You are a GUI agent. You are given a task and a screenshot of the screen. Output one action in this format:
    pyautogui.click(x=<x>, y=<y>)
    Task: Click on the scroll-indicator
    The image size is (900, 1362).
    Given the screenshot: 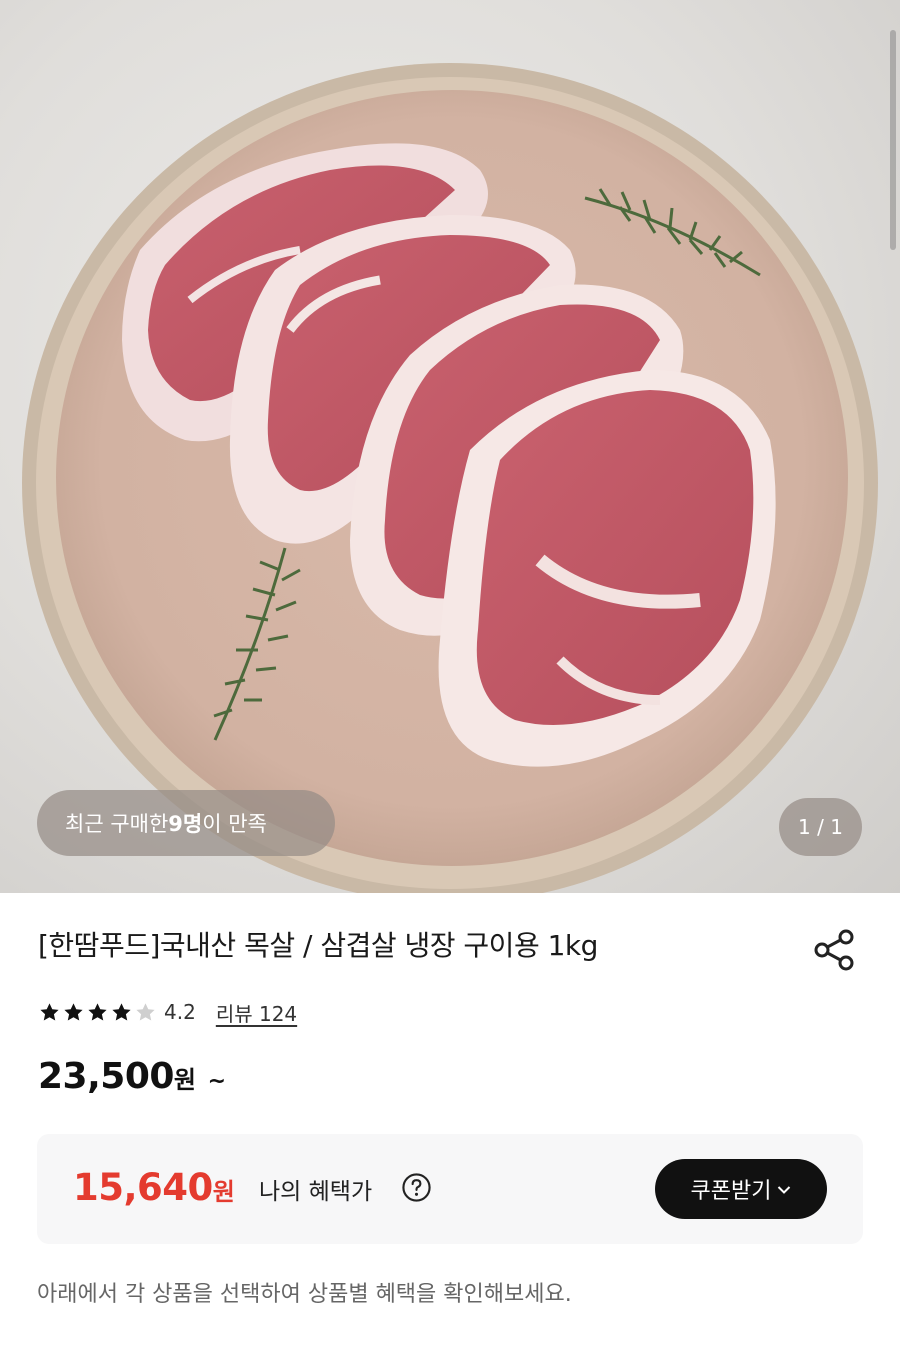 What is the action you would take?
    pyautogui.click(x=893, y=140)
    